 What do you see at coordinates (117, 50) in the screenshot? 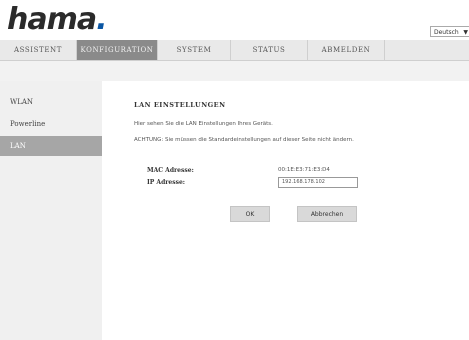
I see `tab-konfiguration: KONFIGURATION` at bounding box center [117, 50].